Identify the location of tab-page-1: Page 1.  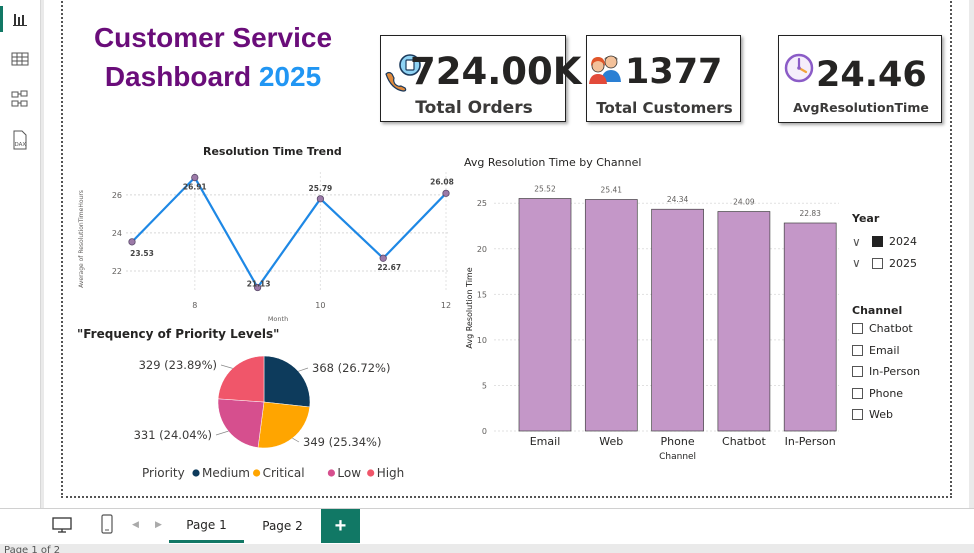
(206, 526).